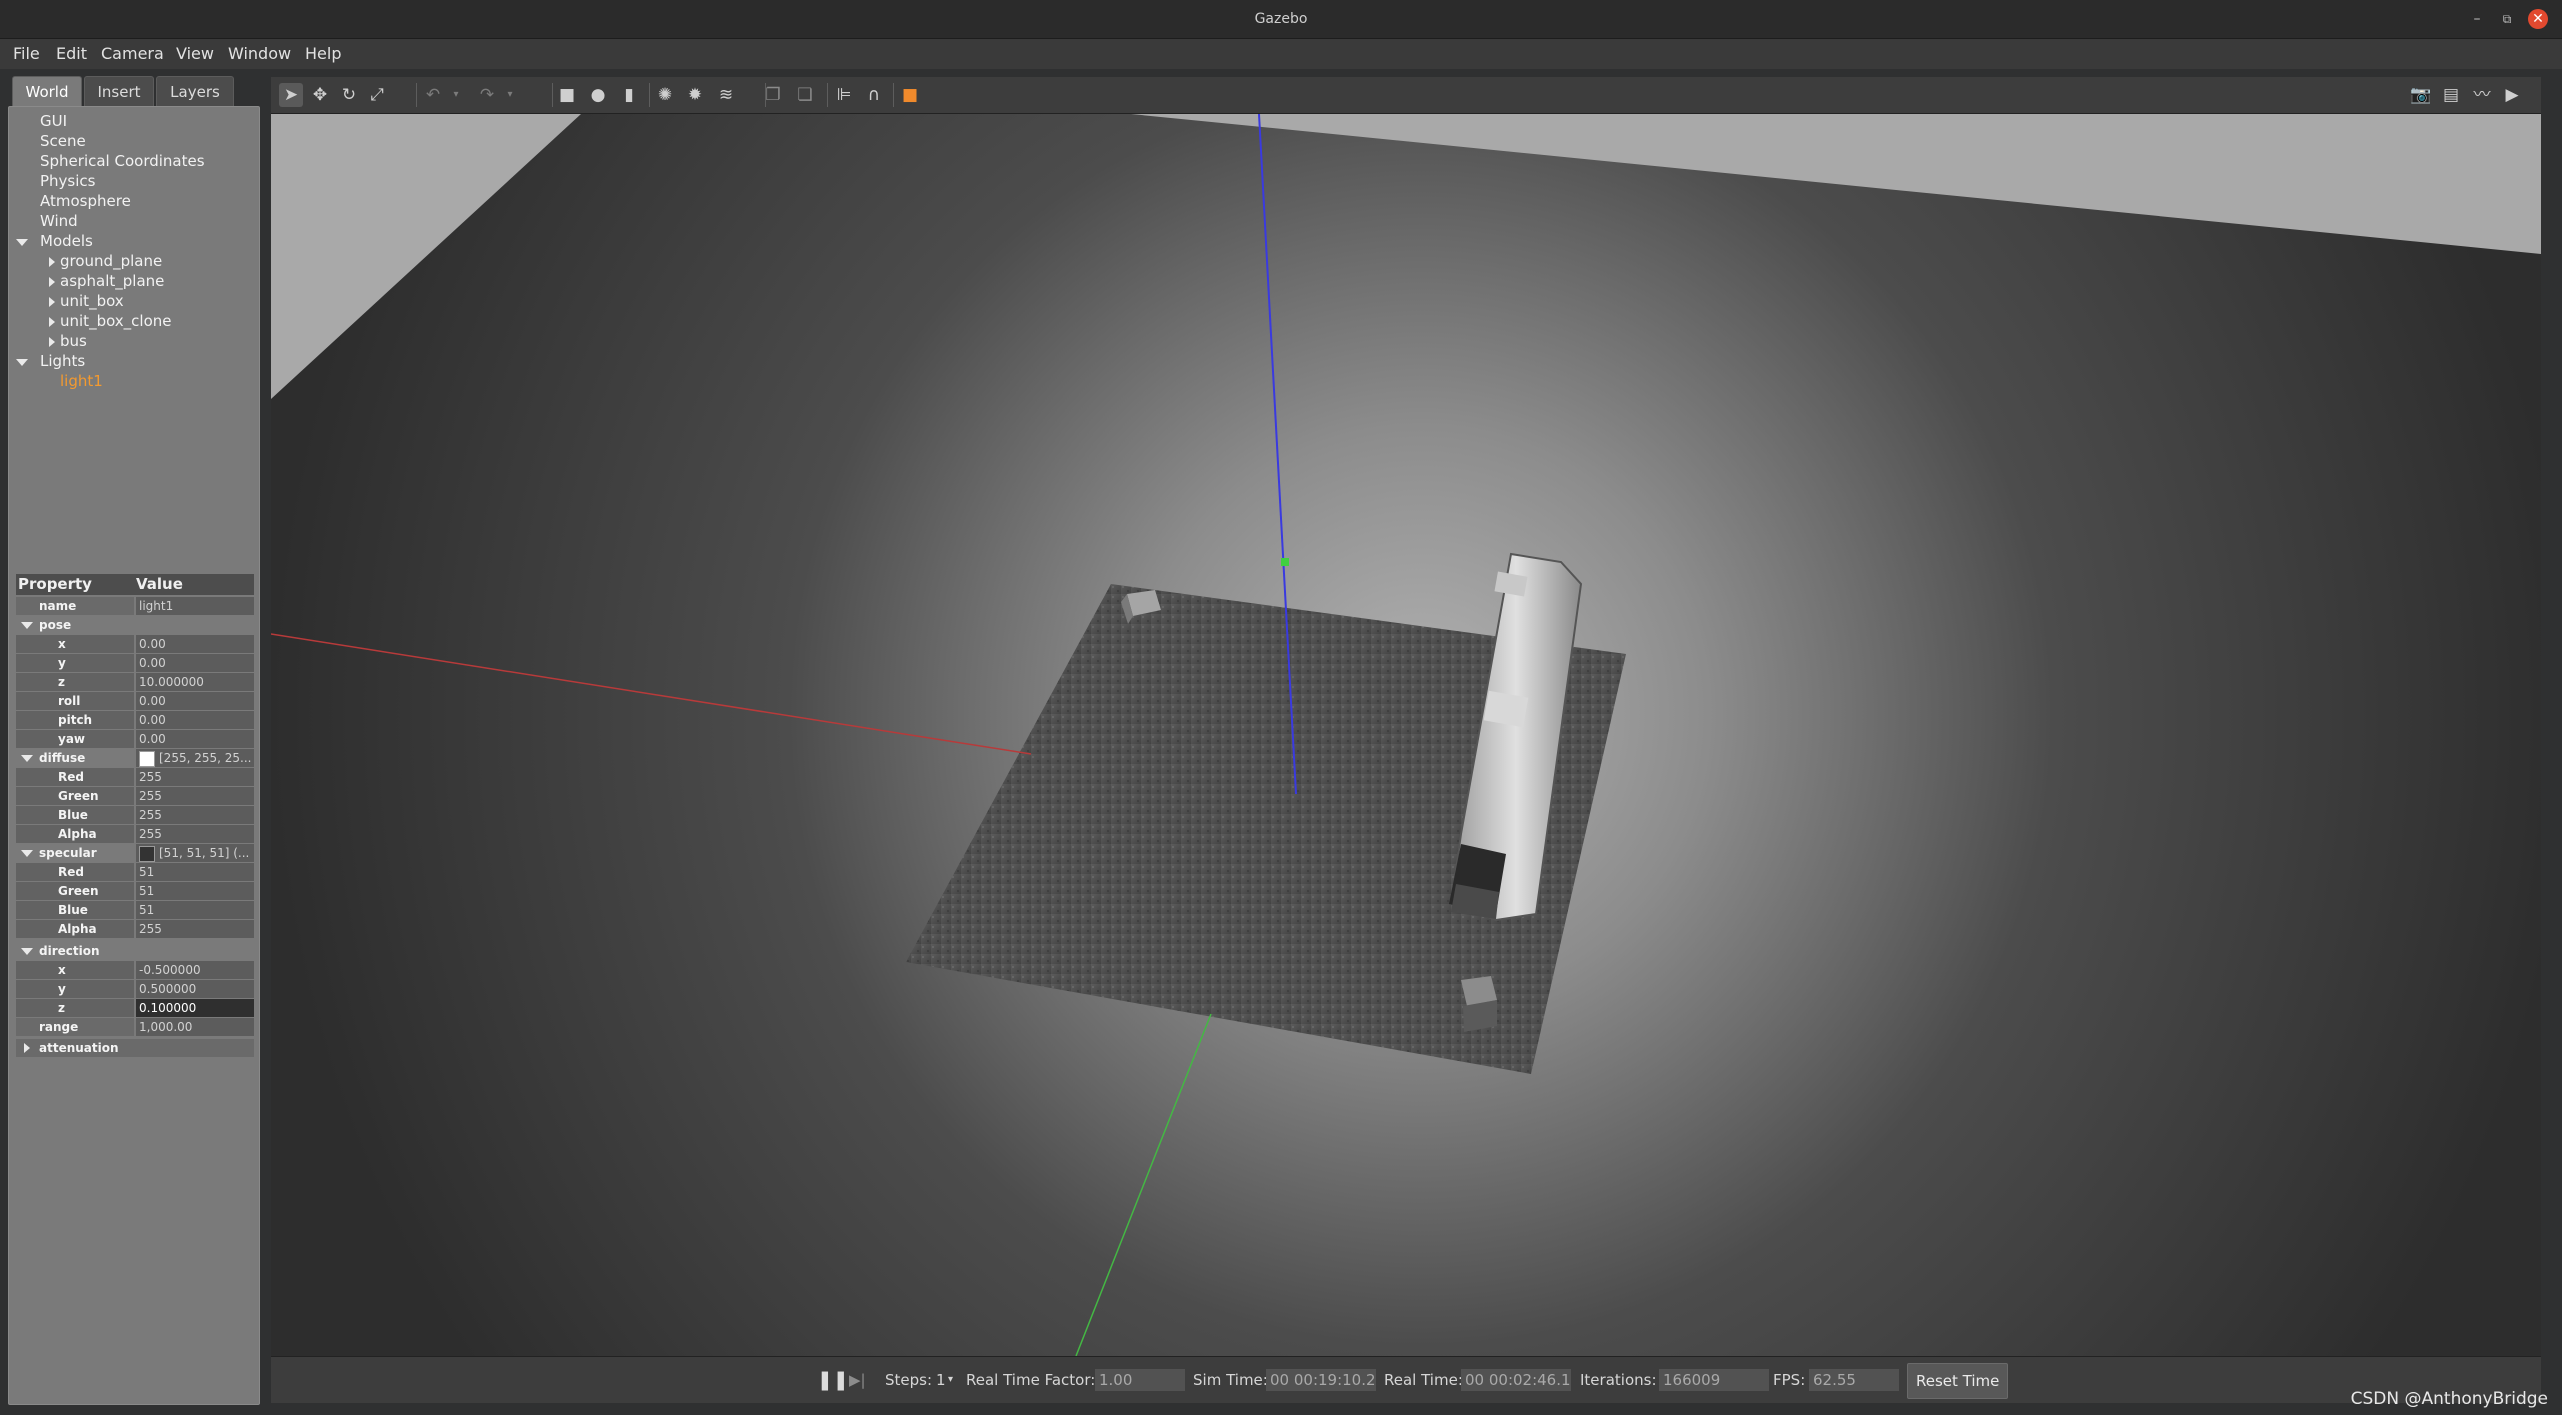 The width and height of the screenshot is (2562, 1415). I want to click on tree-item-wind: Wind, so click(59, 221).